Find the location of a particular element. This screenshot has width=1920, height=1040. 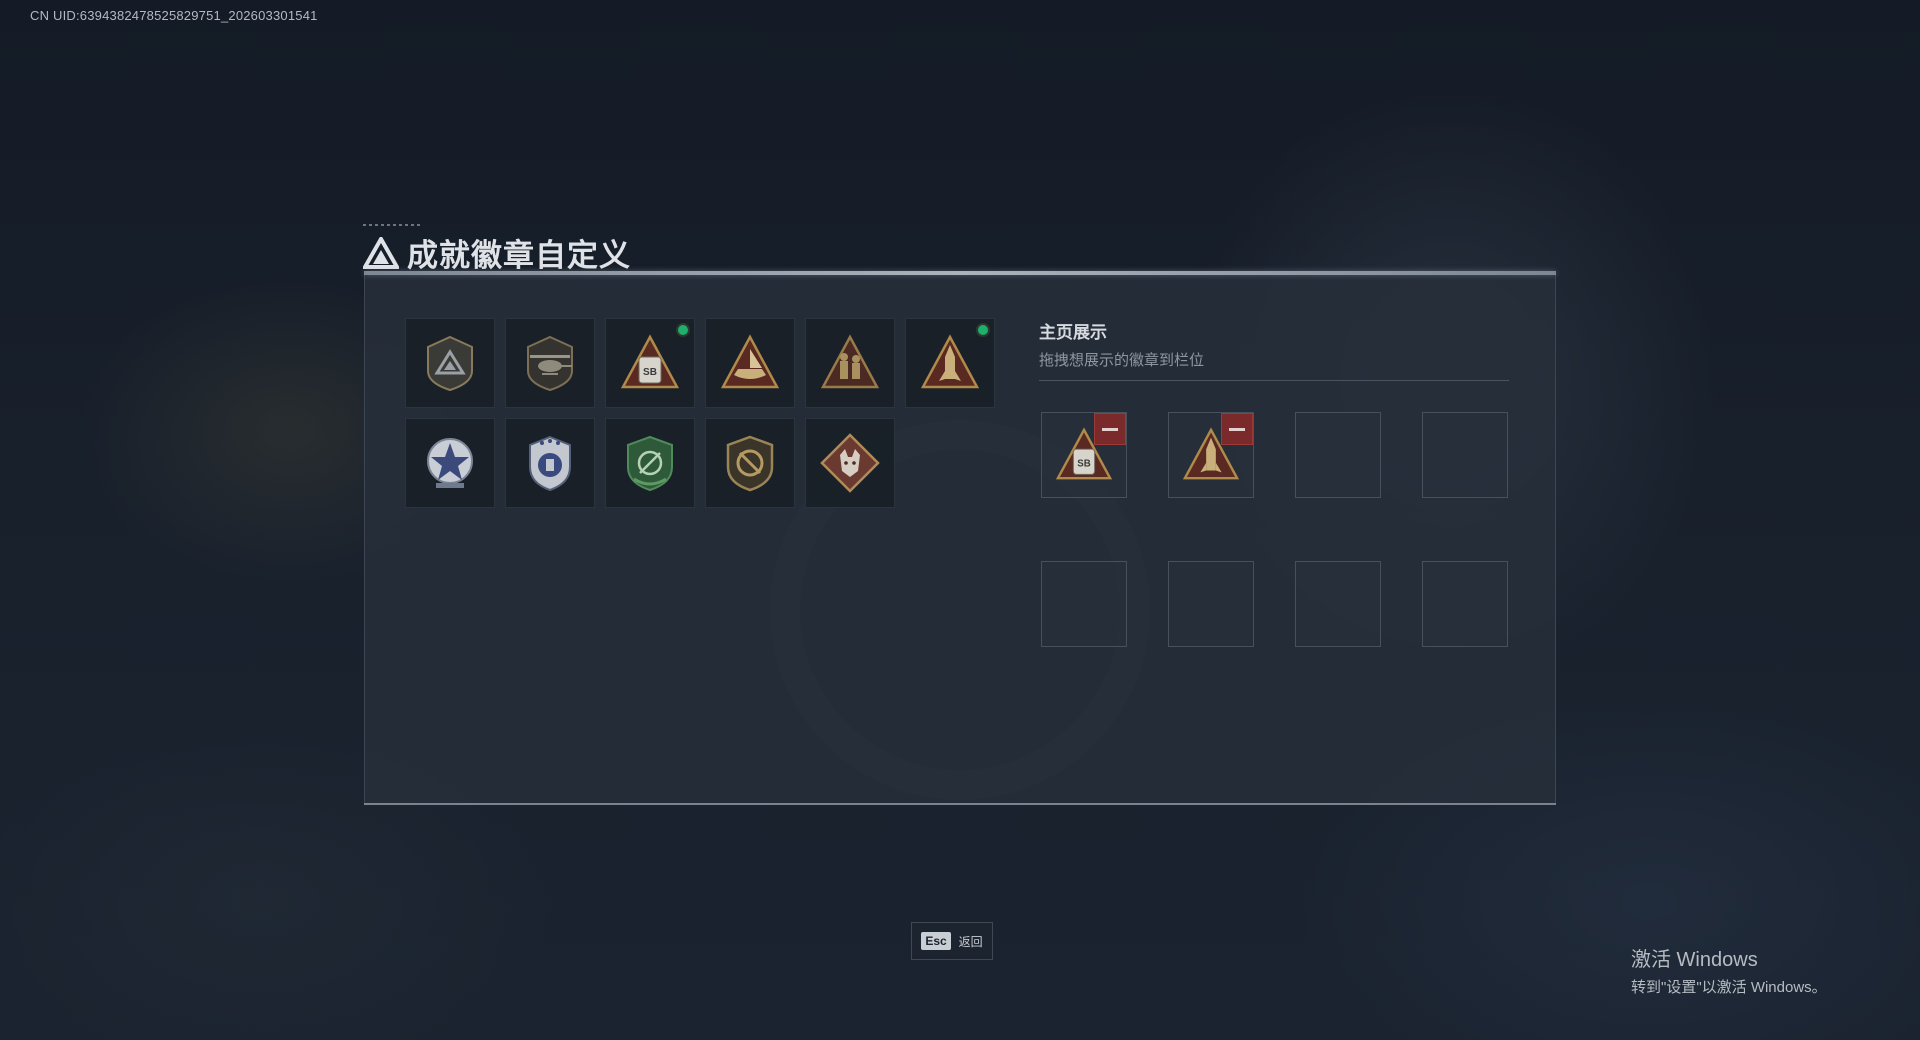

shield-triangle-badge-icon is located at coordinates (450, 363).